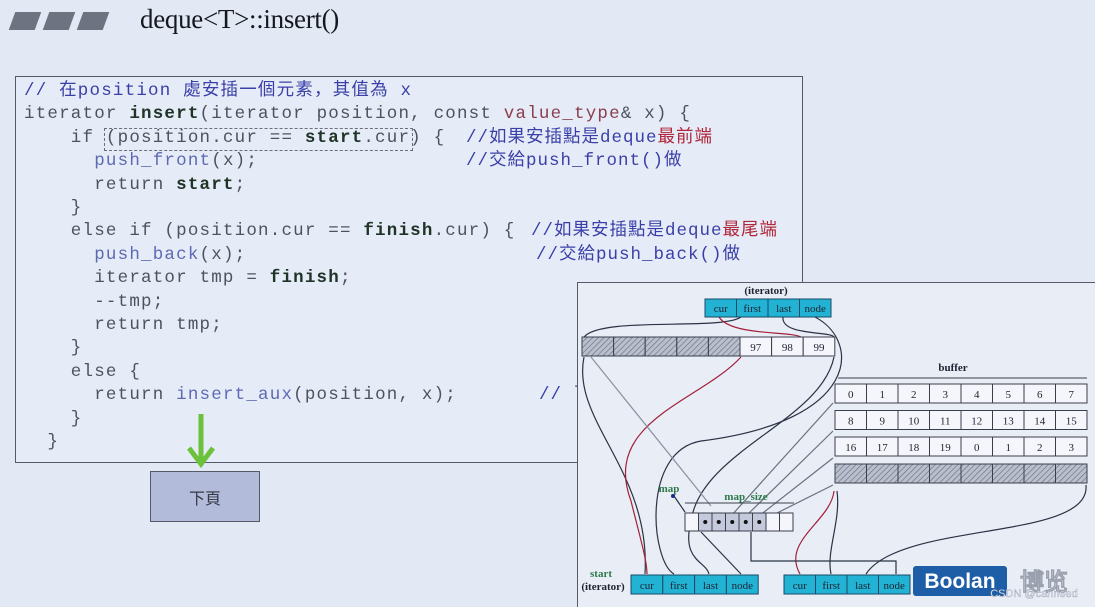 Image resolution: width=1095 pixels, height=607 pixels. Describe the element at coordinates (1009, 395) in the screenshot. I see `buffer-value: 5` at that location.